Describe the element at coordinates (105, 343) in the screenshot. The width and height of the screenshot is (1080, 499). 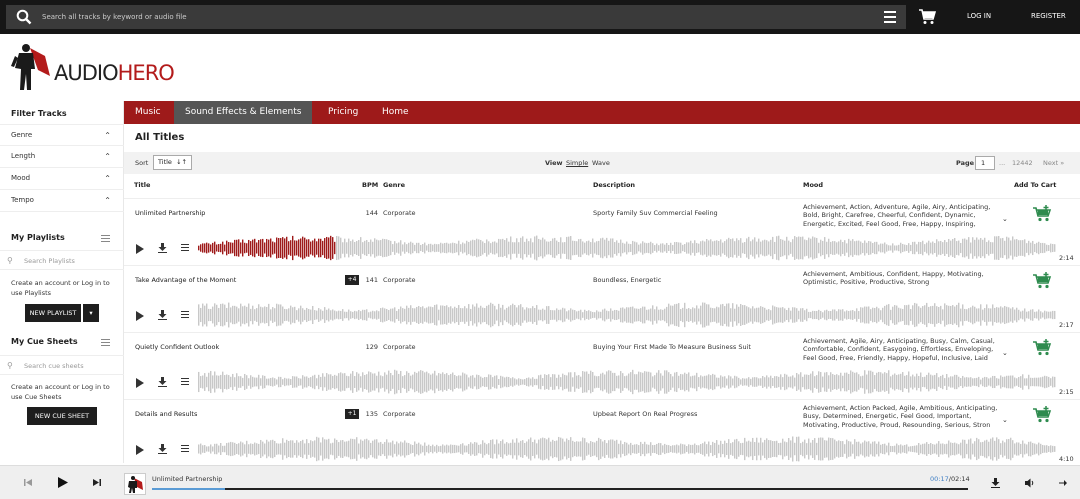
I see `cue-sheets-menu-icon` at that location.